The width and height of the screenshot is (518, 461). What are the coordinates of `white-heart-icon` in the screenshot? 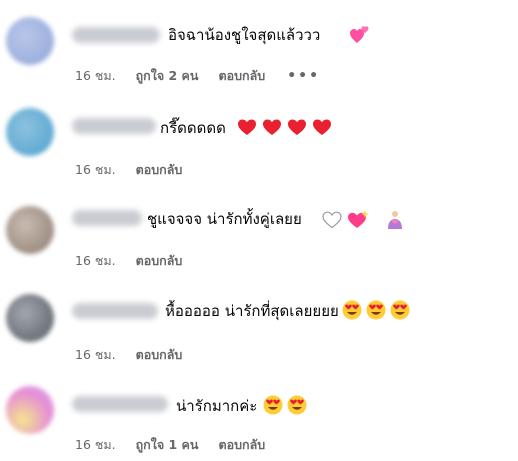 It's located at (332, 220).